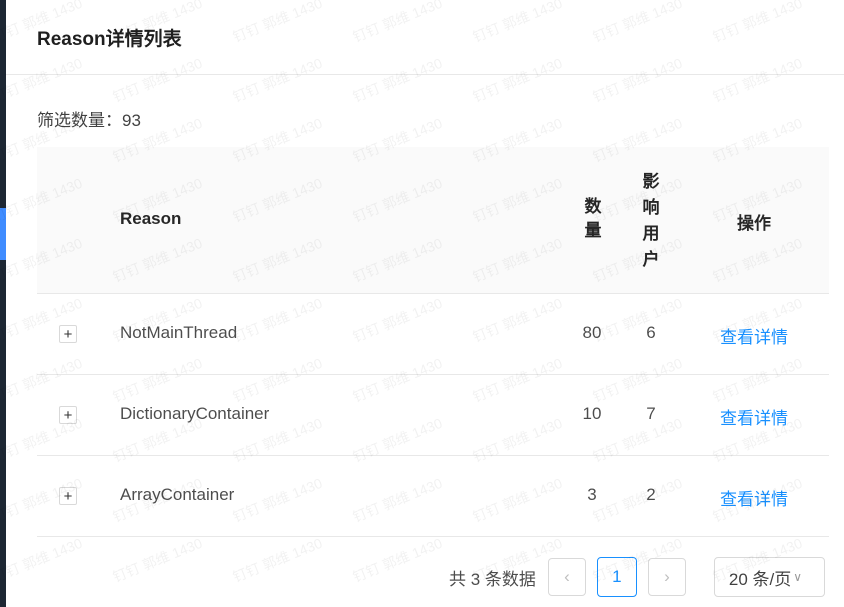 The height and width of the screenshot is (607, 844). I want to click on modal-title: Reason详情列表, so click(109, 39).